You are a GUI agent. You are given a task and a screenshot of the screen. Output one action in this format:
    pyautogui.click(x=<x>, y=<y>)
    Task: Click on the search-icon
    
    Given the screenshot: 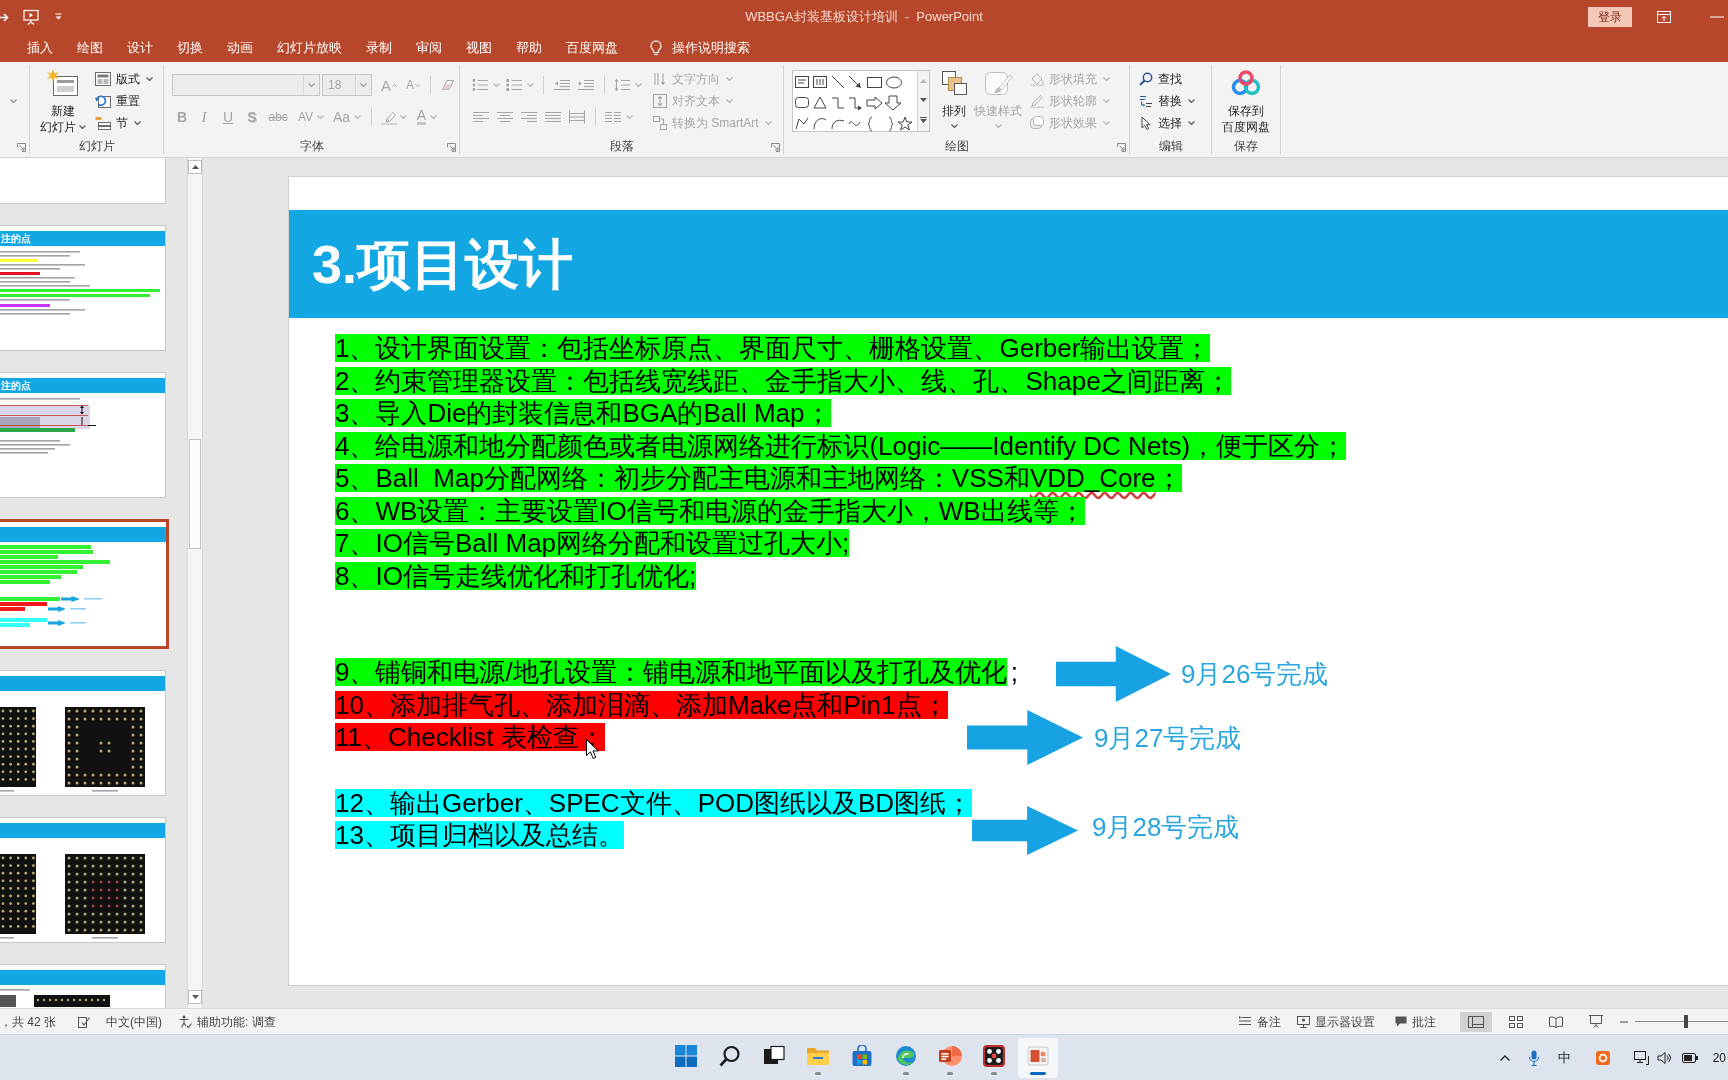 What is the action you would take?
    pyautogui.click(x=1146, y=79)
    